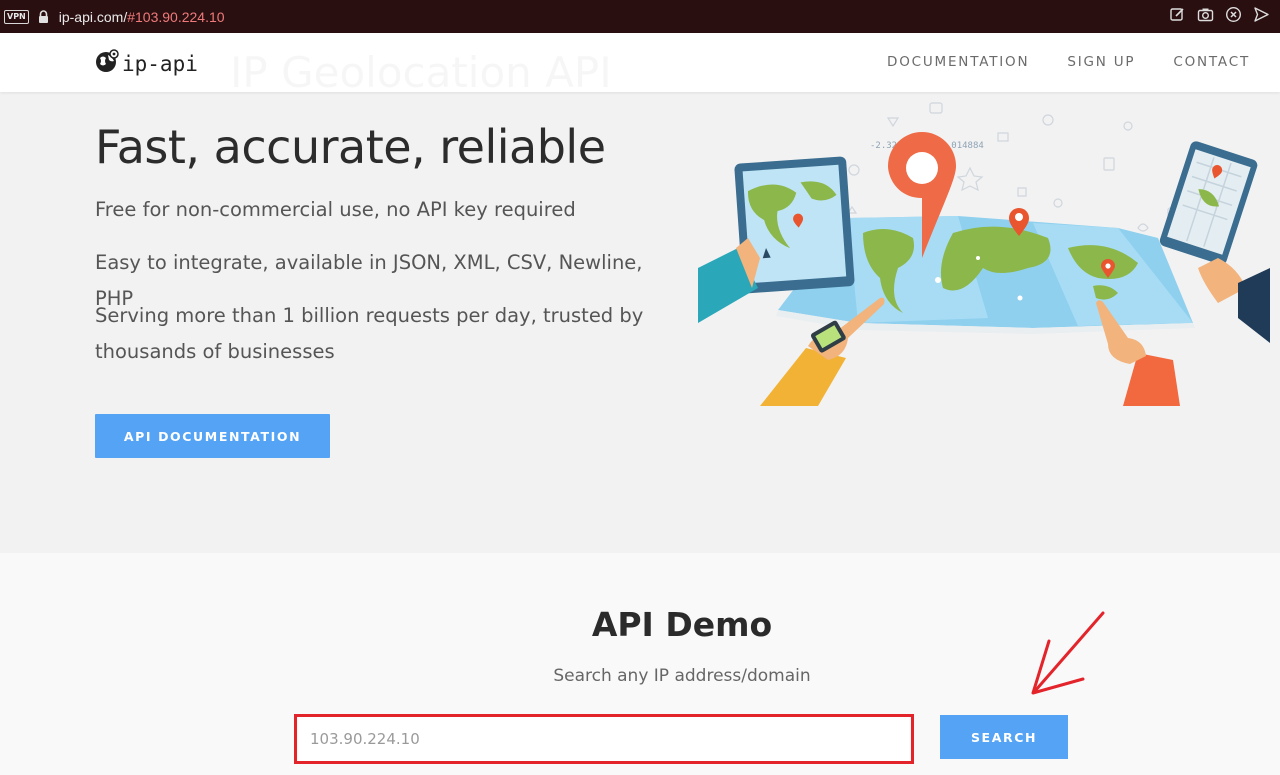  I want to click on main-nav: DOCUMENTATION SIGN UP CONTACT, so click(1068, 62).